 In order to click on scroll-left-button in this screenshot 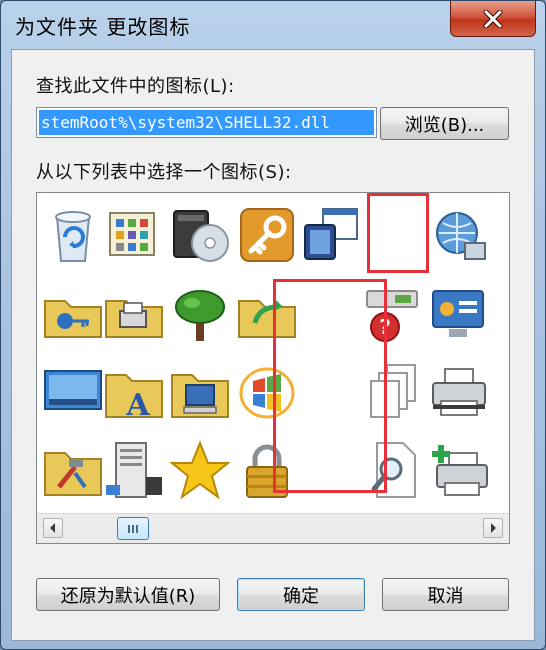, I will do `click(53, 528)`.